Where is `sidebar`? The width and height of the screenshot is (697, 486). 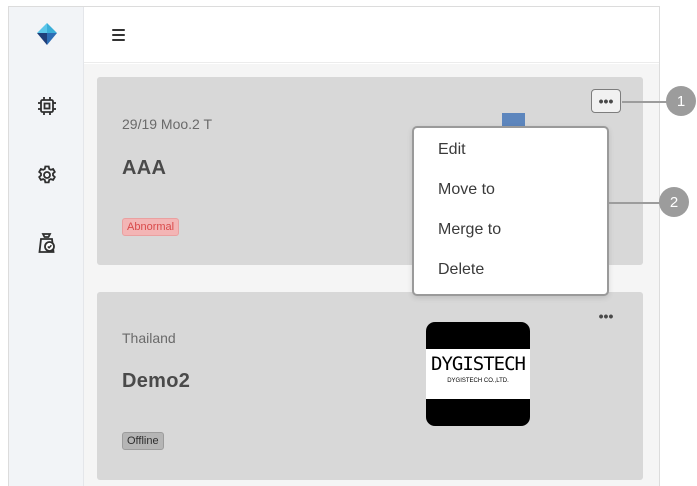
sidebar is located at coordinates (46, 246).